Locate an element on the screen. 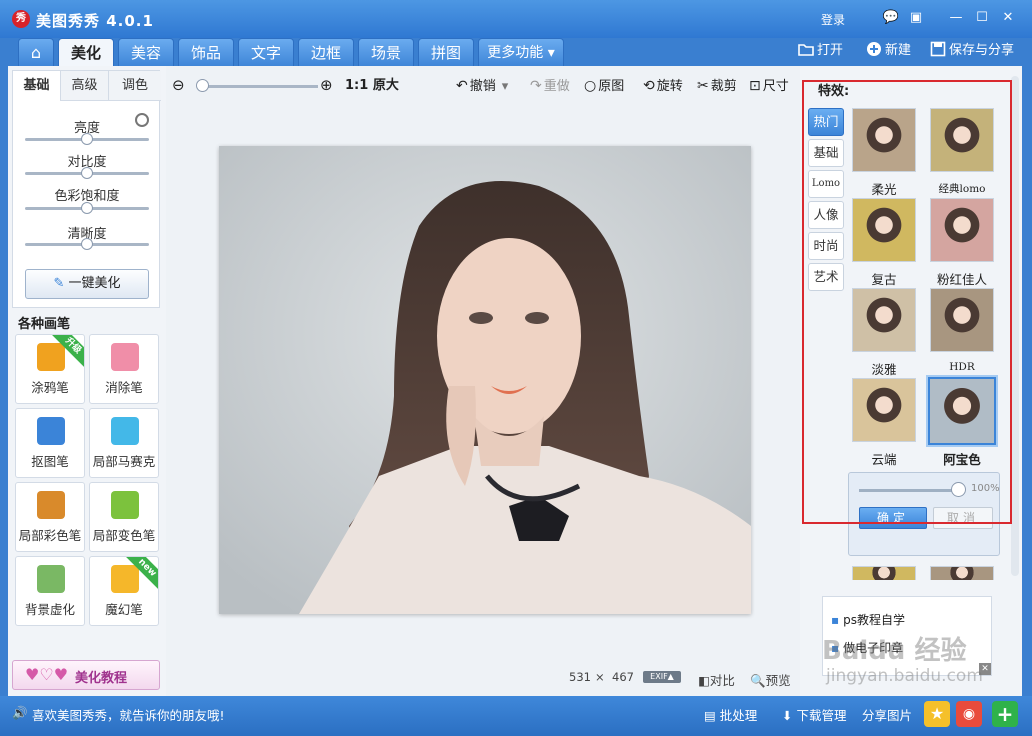  download-manager-button: ⬇ 下载管理 is located at coordinates (814, 714).